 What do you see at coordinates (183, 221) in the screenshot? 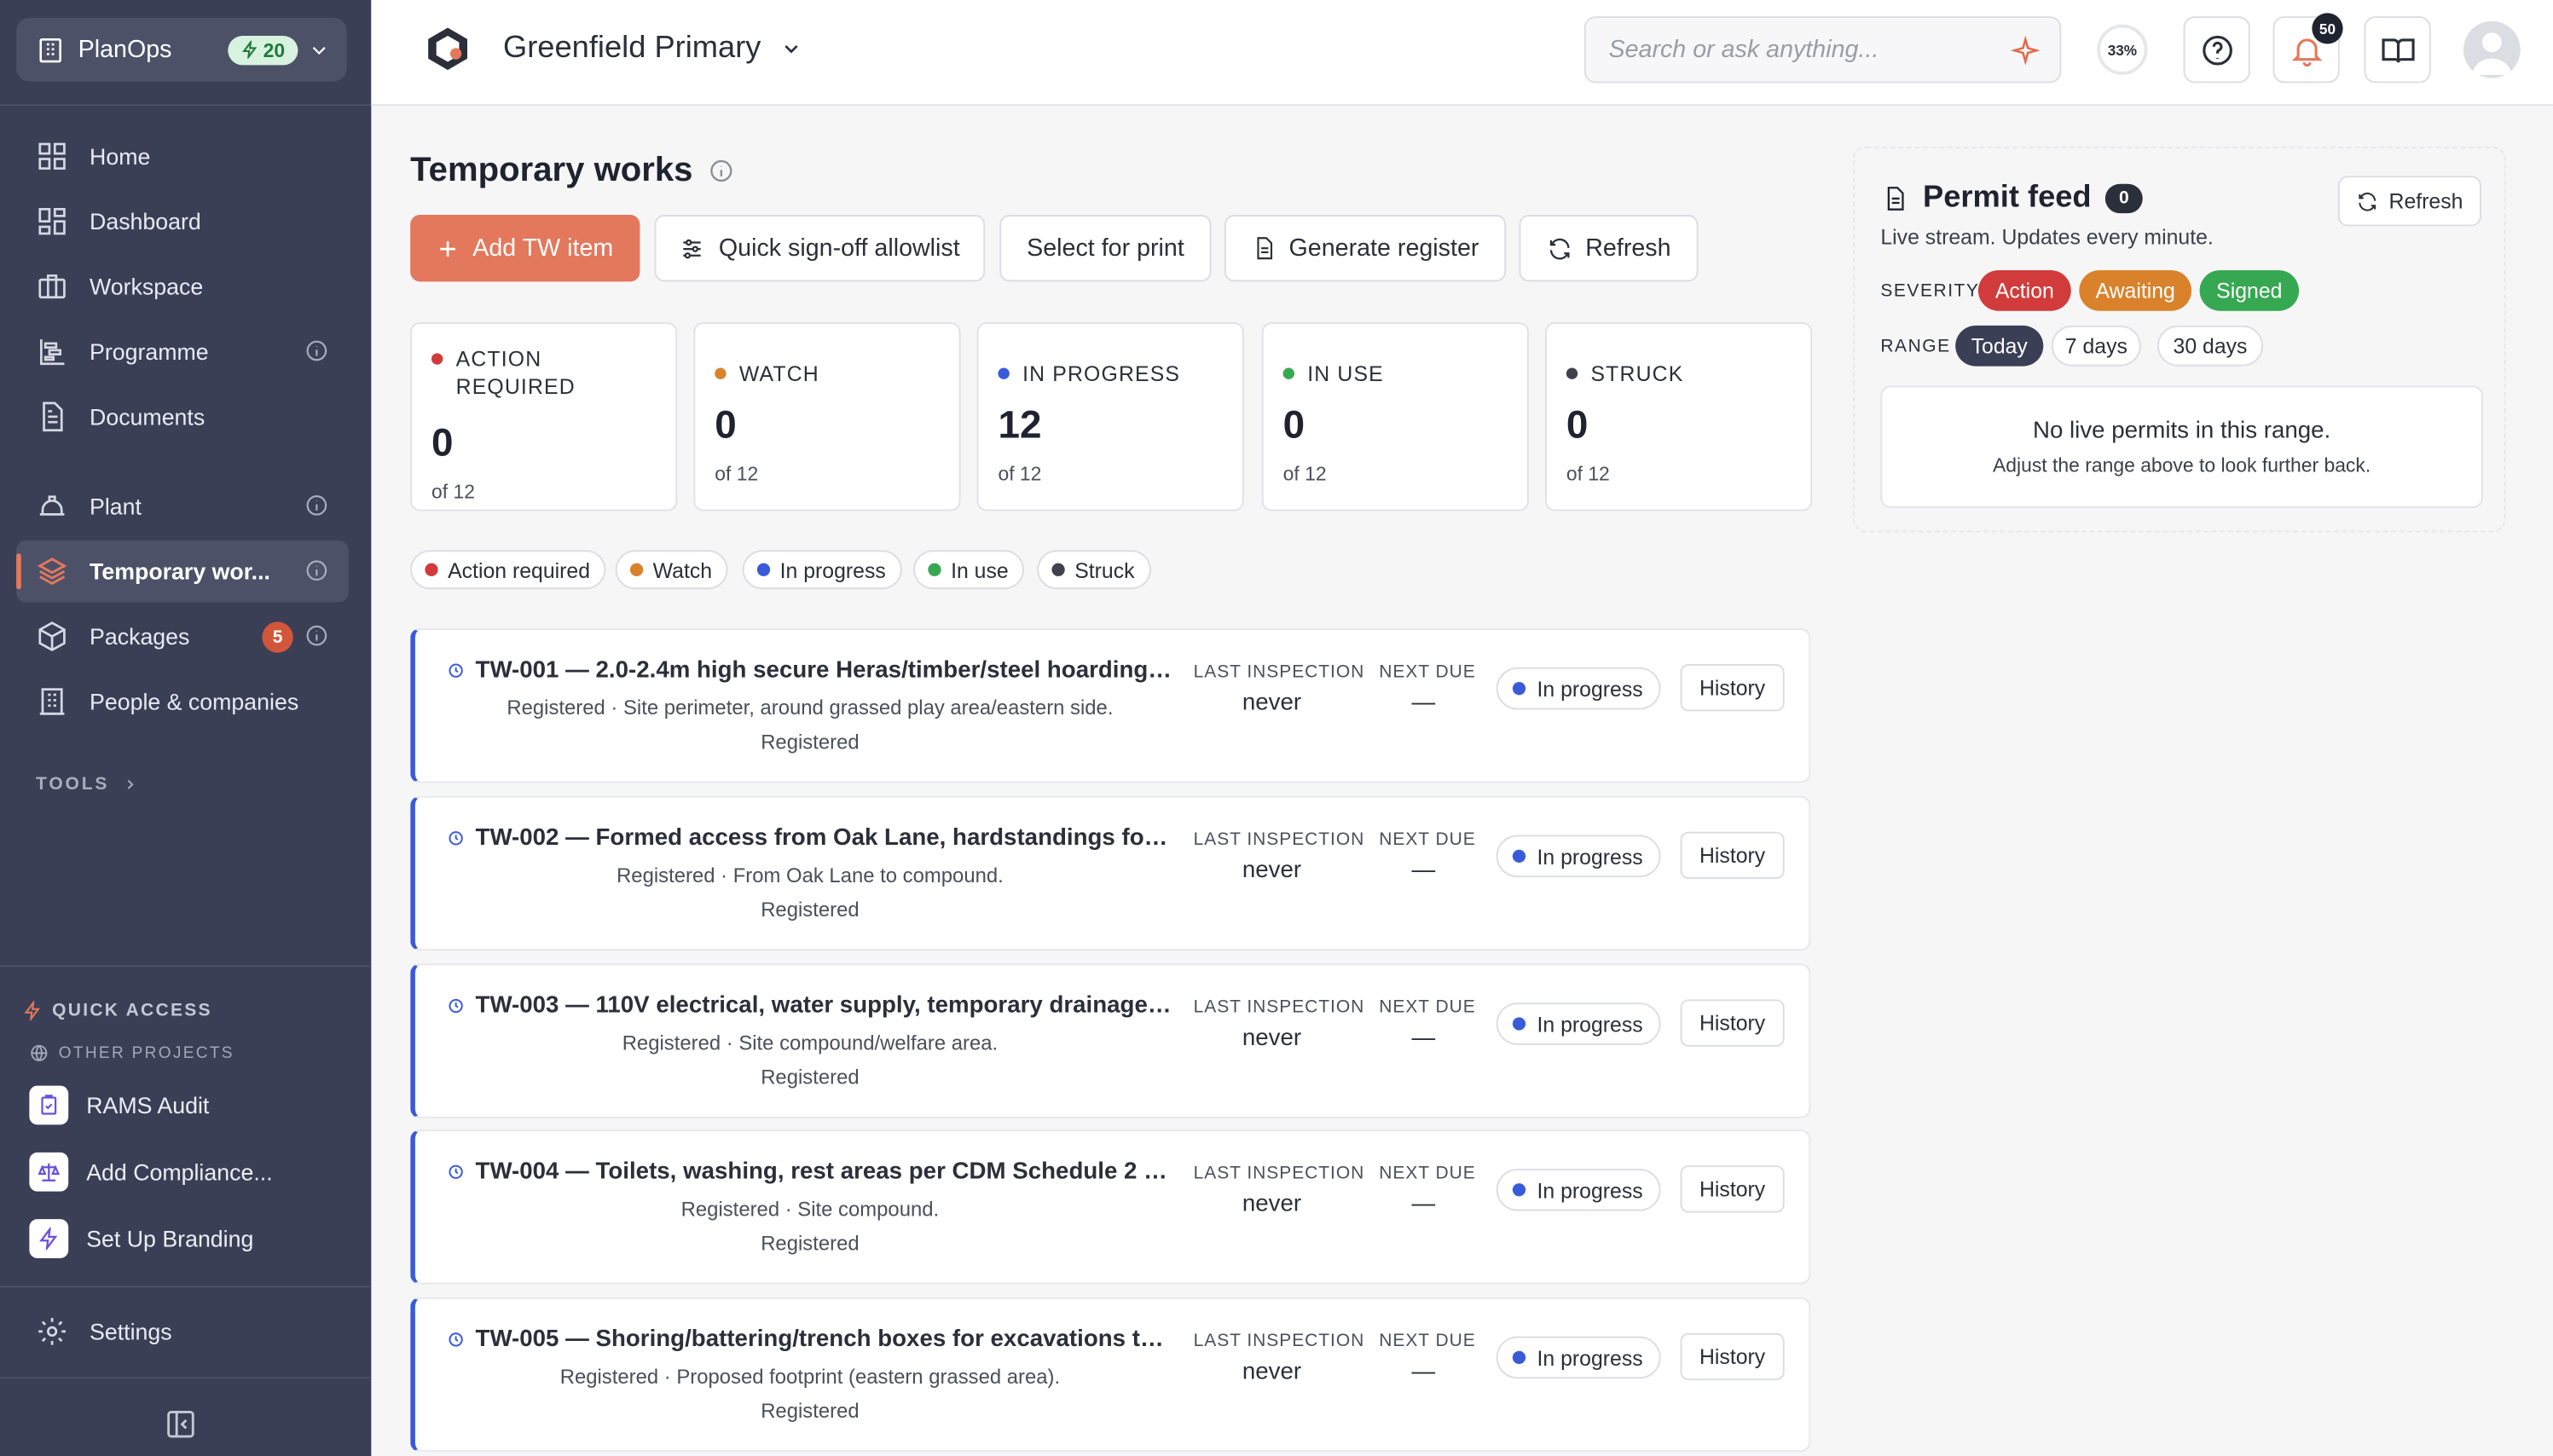
I see `nav-item-dashboard: Dashboard` at bounding box center [183, 221].